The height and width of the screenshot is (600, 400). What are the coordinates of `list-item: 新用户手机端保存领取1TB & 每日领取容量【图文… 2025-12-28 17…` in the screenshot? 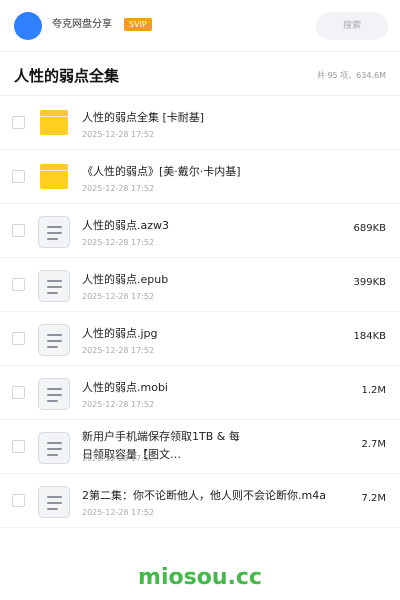 It's located at (200, 447).